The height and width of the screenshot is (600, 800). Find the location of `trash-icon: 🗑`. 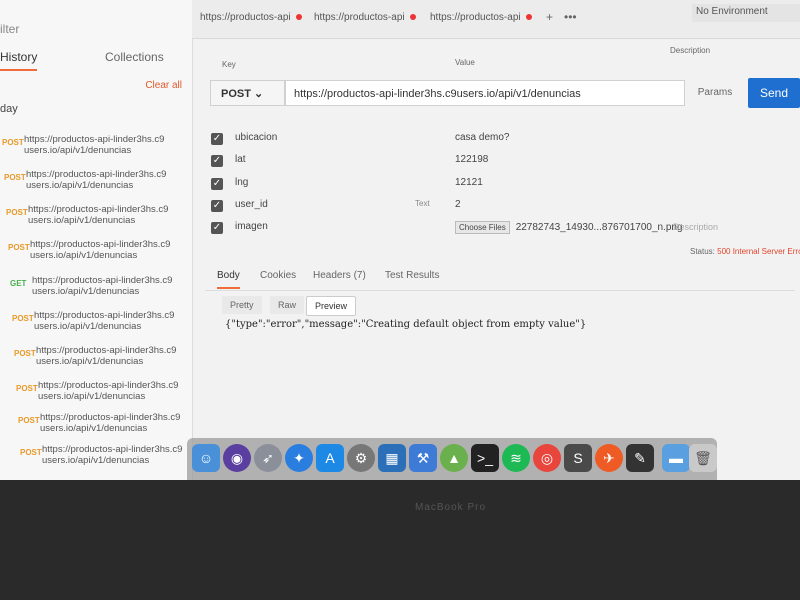

trash-icon: 🗑 is located at coordinates (703, 458).